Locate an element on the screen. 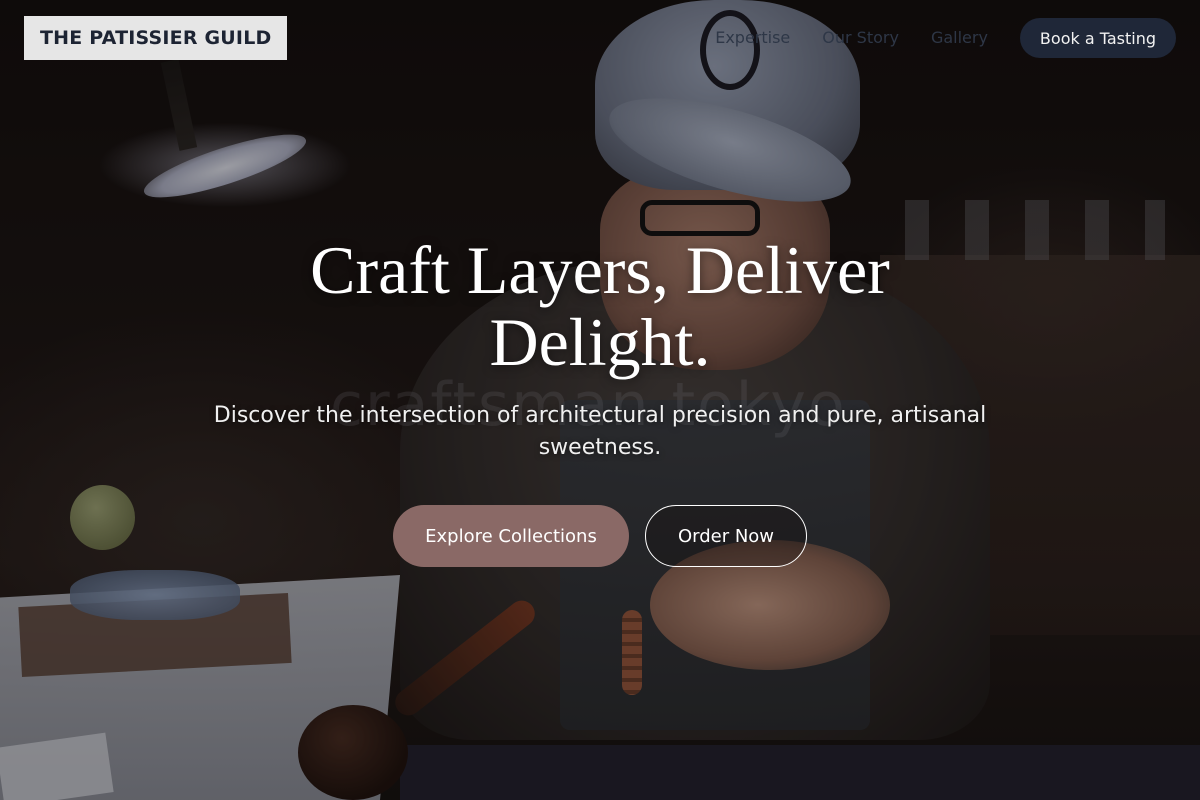  order-now-button: Order Now is located at coordinates (726, 536).